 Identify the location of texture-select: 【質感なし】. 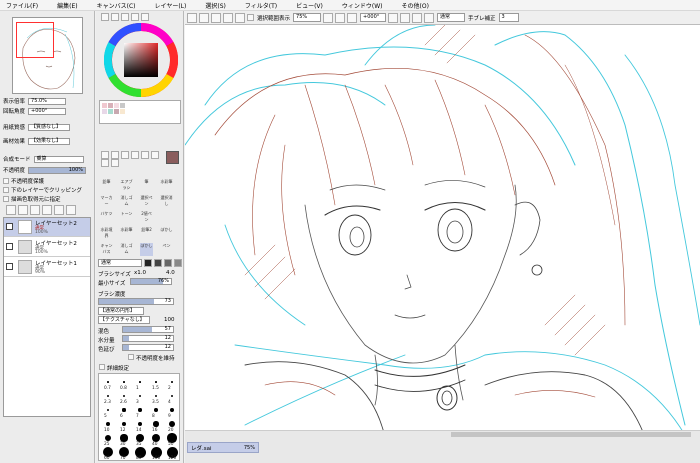
(49, 127).